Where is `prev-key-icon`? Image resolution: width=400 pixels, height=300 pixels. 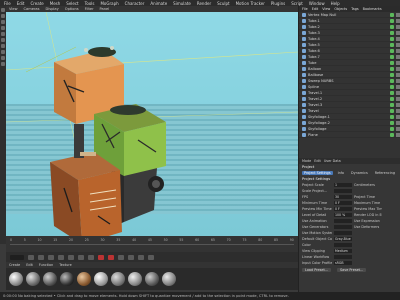 prev-key-icon is located at coordinates (41, 257).